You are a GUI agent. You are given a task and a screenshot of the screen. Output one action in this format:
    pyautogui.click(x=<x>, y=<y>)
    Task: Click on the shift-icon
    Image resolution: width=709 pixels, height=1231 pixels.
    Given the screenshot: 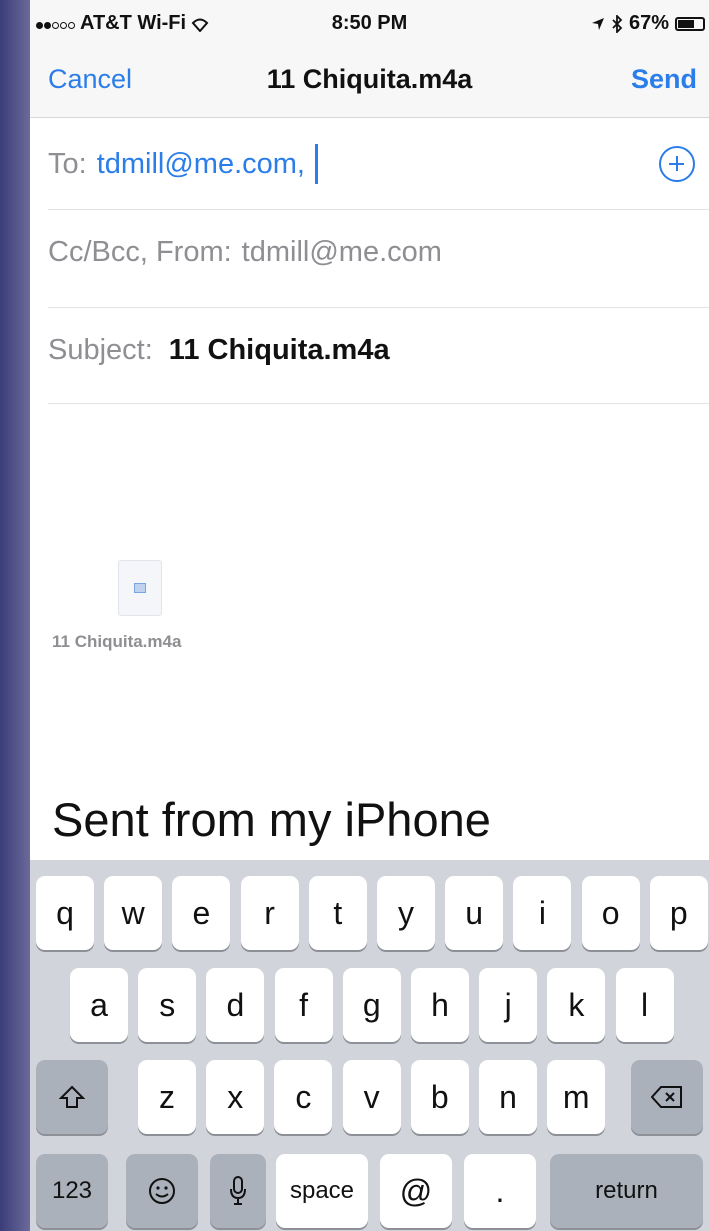 What is the action you would take?
    pyautogui.click(x=72, y=1096)
    